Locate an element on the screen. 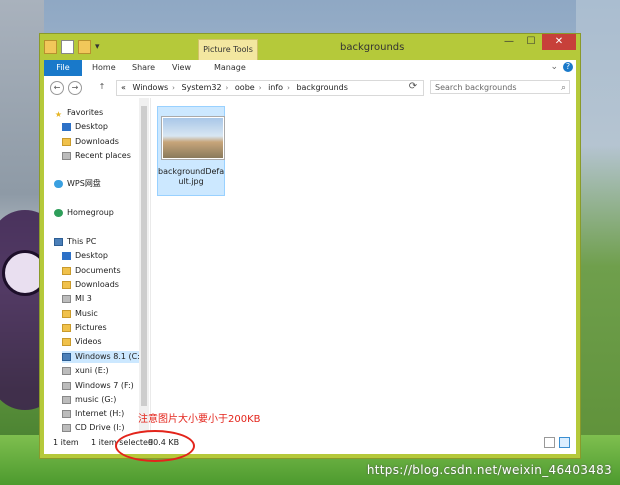  back-button: ← is located at coordinates (57, 88).